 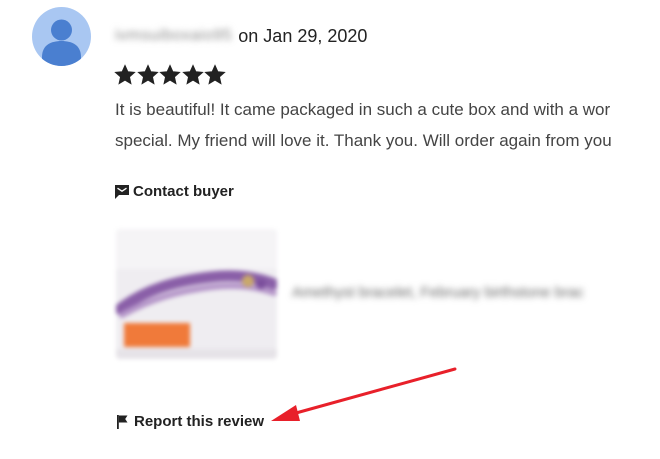 I want to click on reviewer-name: ivmsuiboxaio95, so click(x=173, y=36).